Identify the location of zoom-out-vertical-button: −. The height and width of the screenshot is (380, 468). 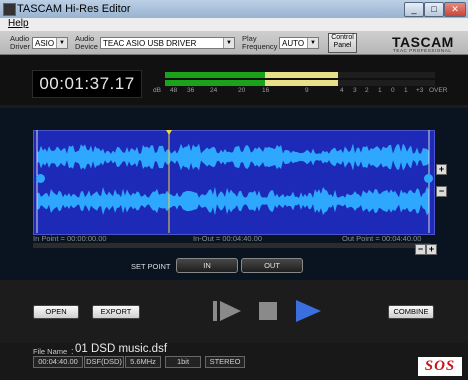
(441, 191).